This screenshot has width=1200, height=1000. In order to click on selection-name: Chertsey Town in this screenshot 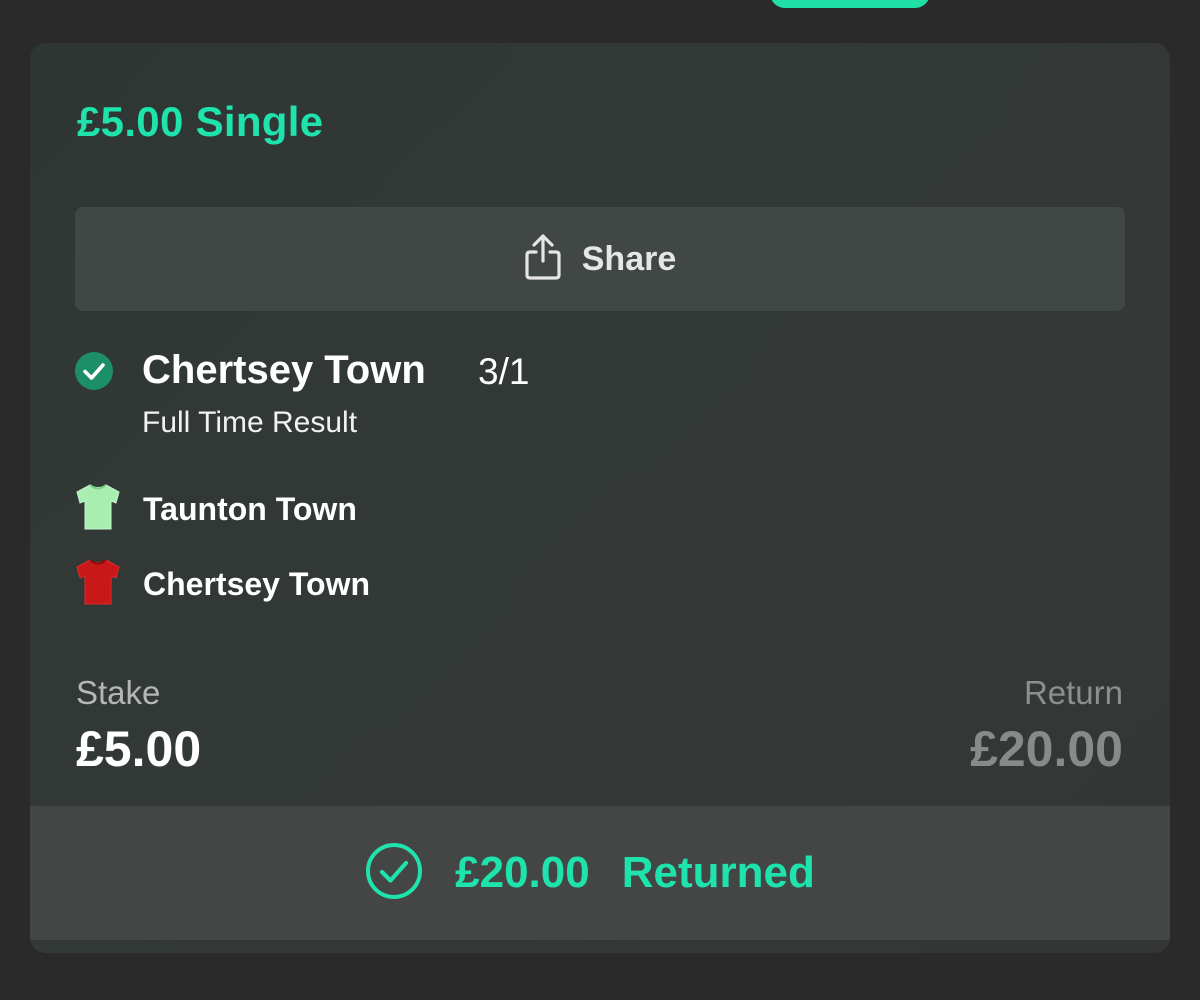, I will do `click(284, 370)`.